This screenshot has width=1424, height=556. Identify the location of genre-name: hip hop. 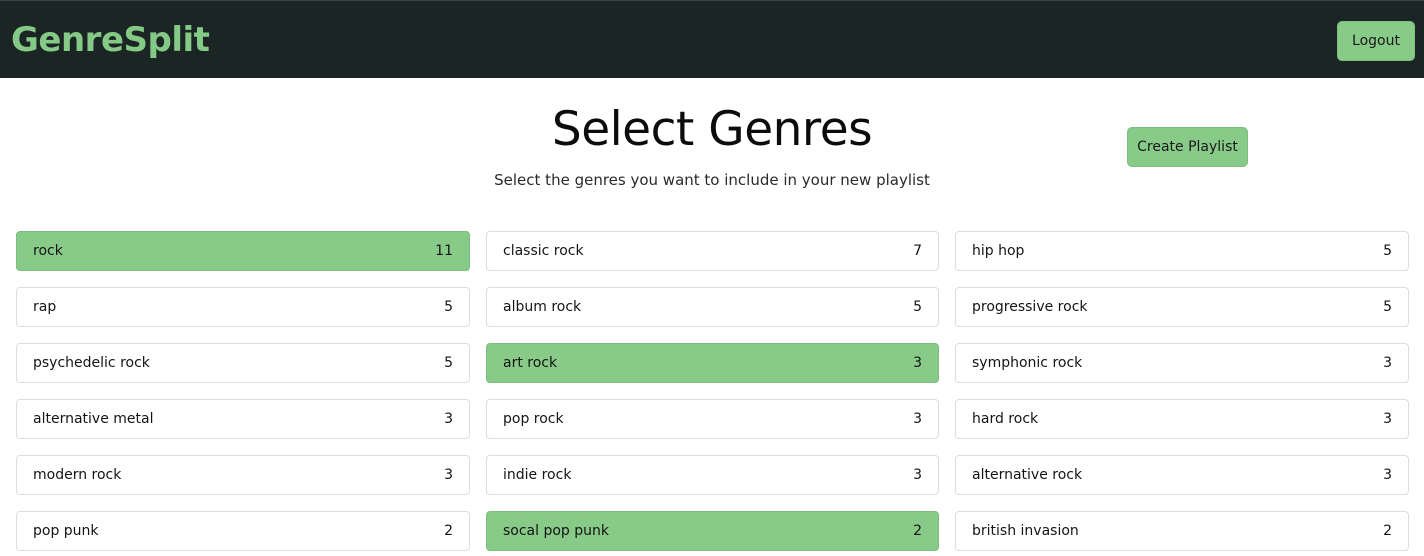
(998, 251).